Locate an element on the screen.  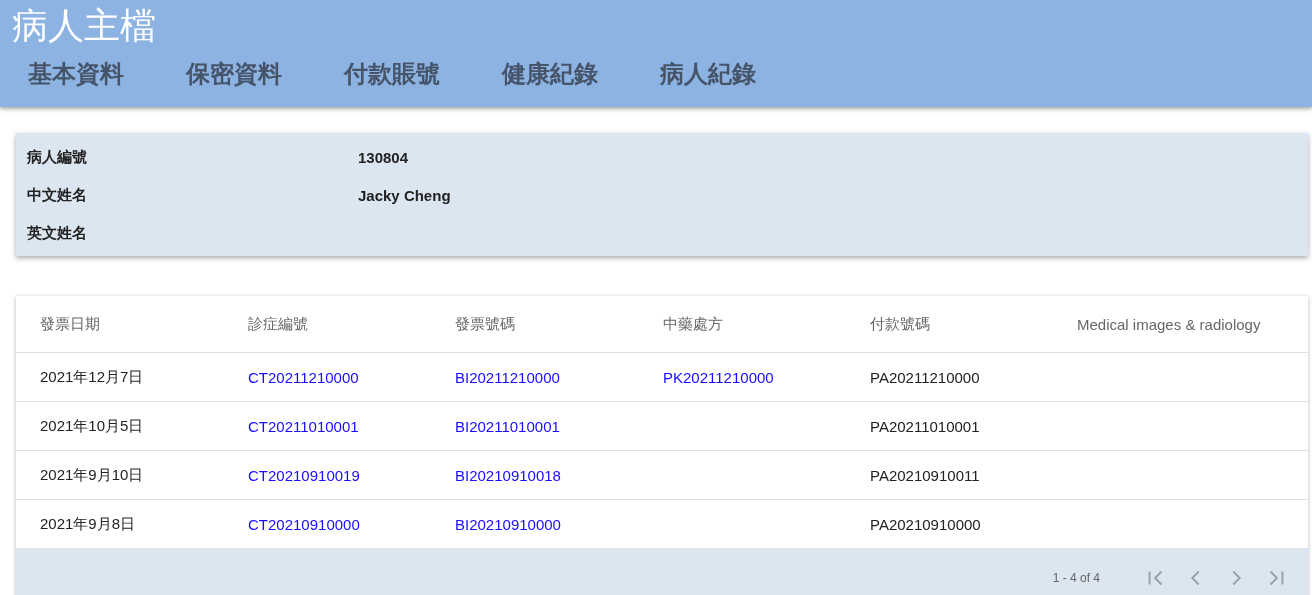
field-label: 病人編號 is located at coordinates (57, 157).